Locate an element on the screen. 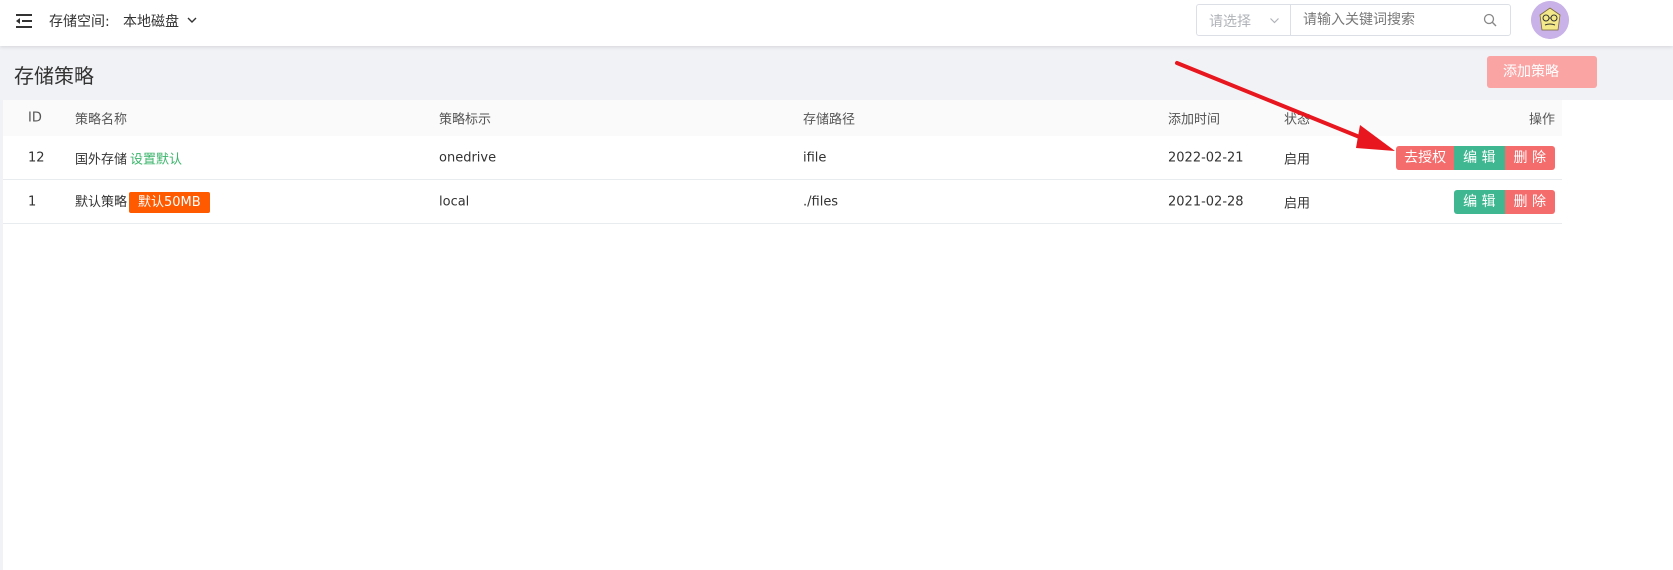 This screenshot has width=1673, height=570. set-default-link: 设置默认 is located at coordinates (156, 159).